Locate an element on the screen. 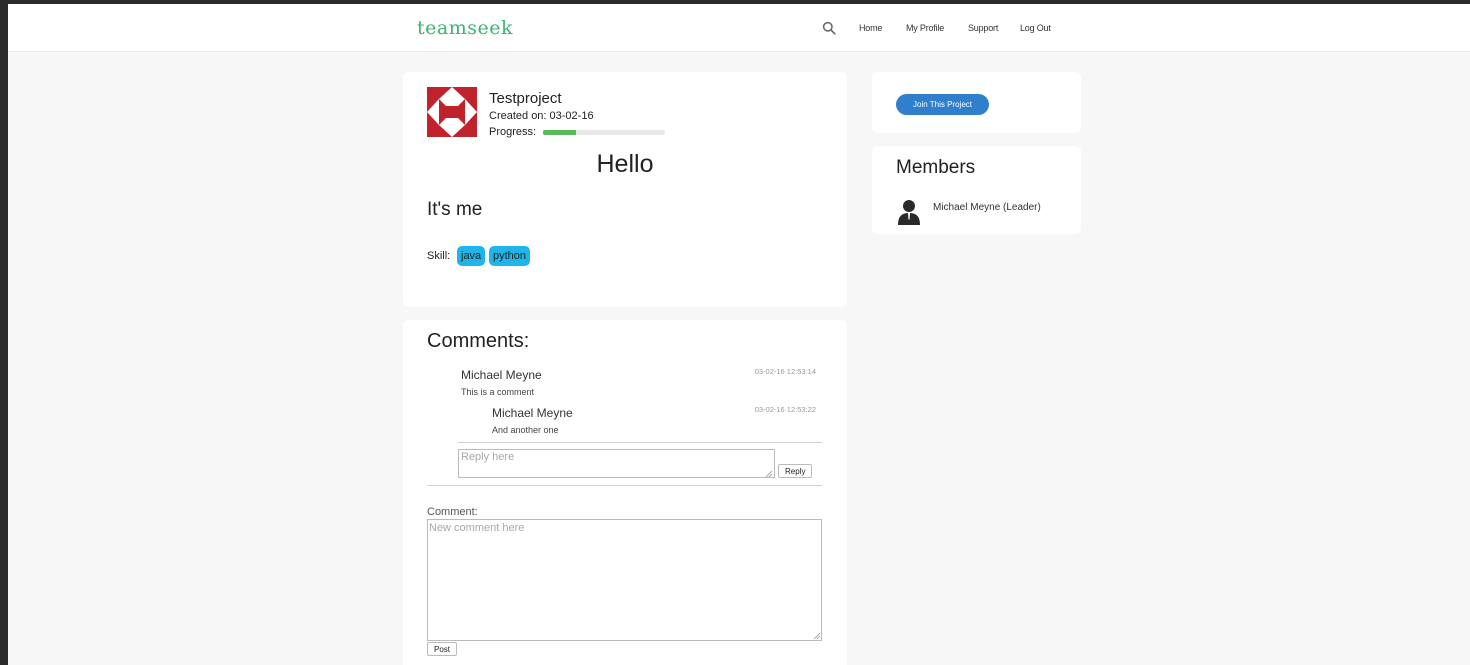 The width and height of the screenshot is (1470, 665). progress-bar-fill is located at coordinates (559, 132).